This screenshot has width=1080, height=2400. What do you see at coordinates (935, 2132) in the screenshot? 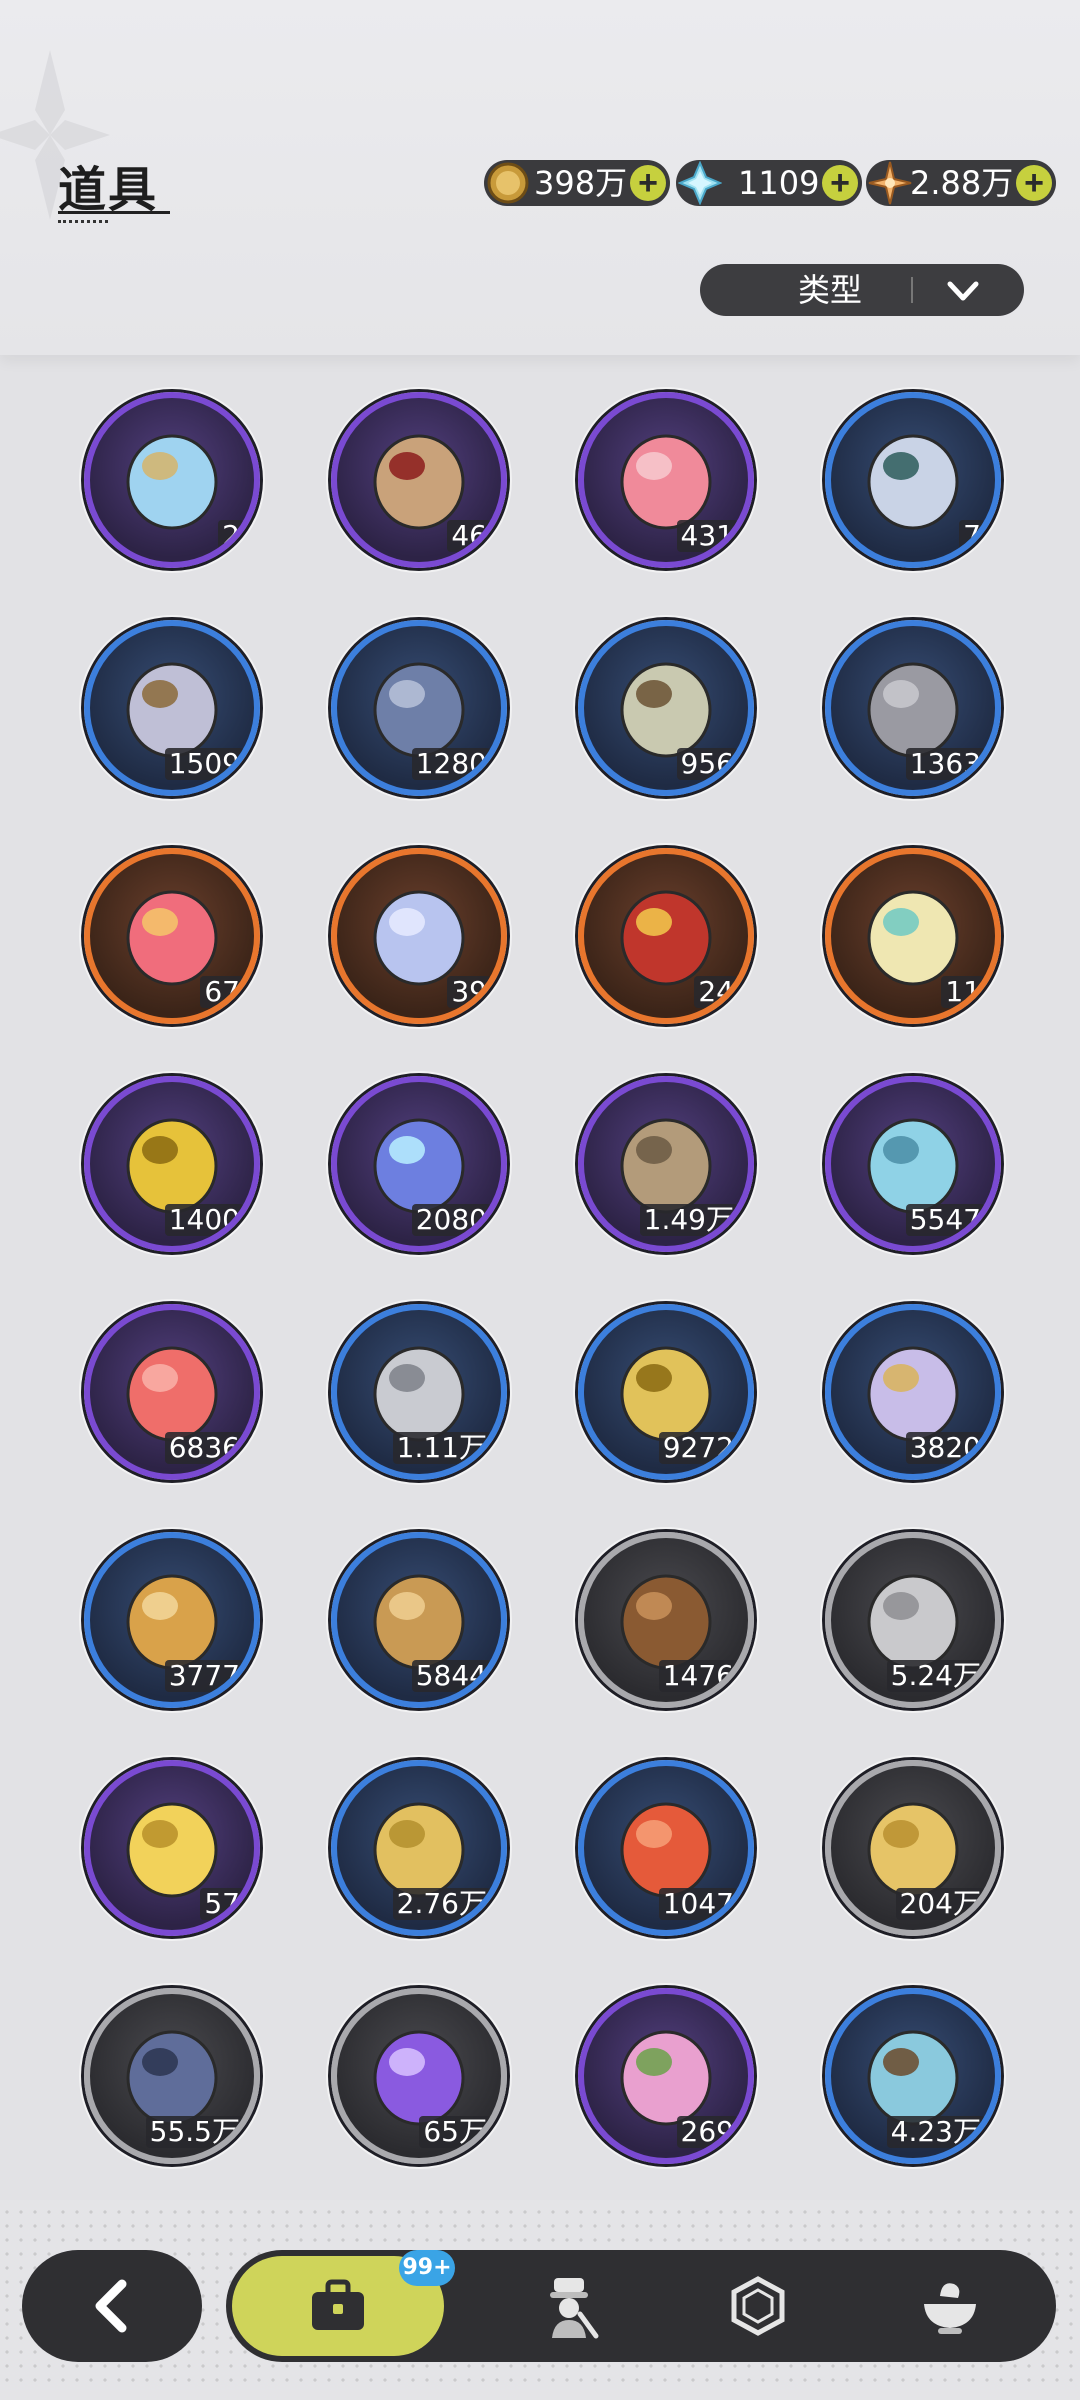
I see `item-count: 4.23万` at bounding box center [935, 2132].